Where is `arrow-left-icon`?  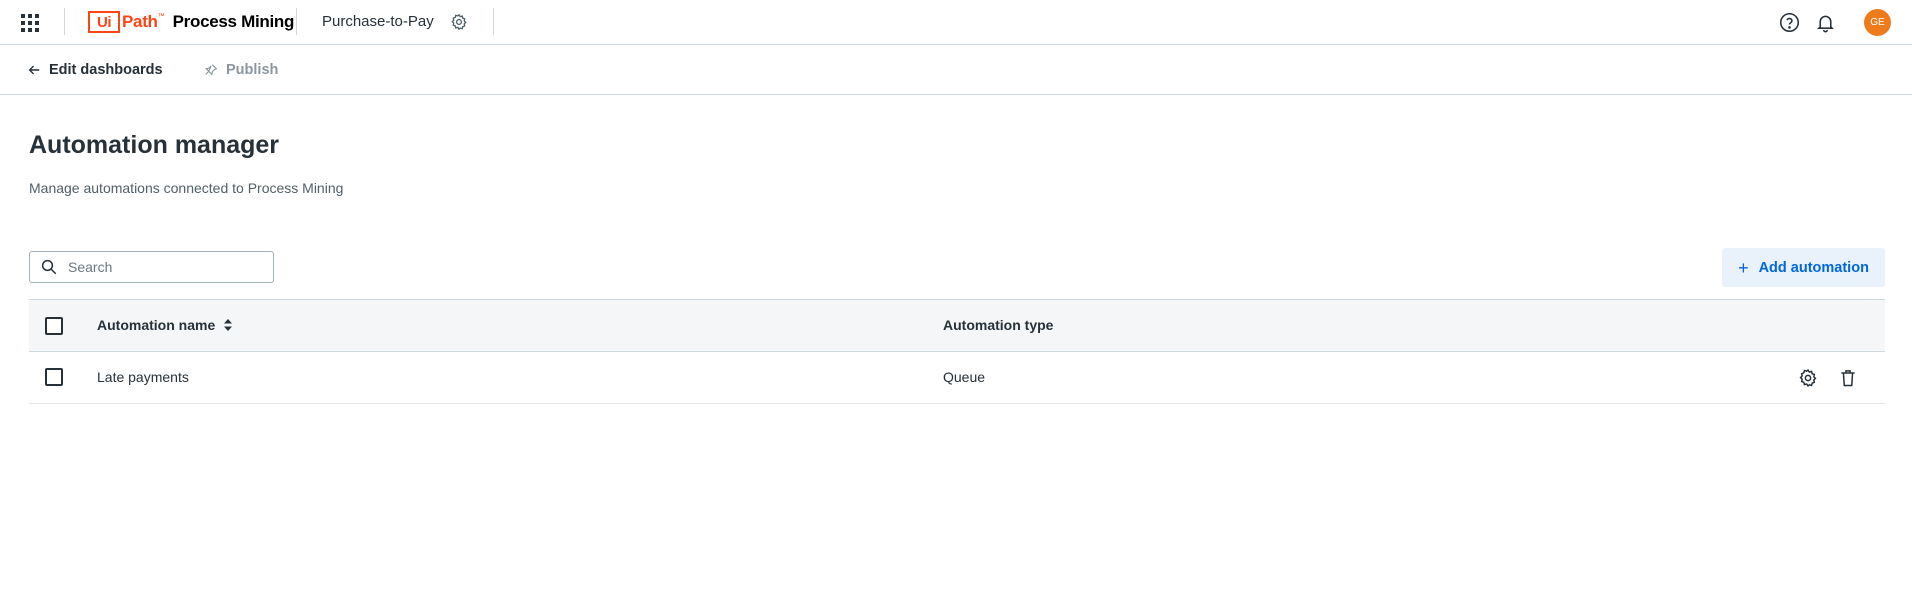 arrow-left-icon is located at coordinates (34, 70).